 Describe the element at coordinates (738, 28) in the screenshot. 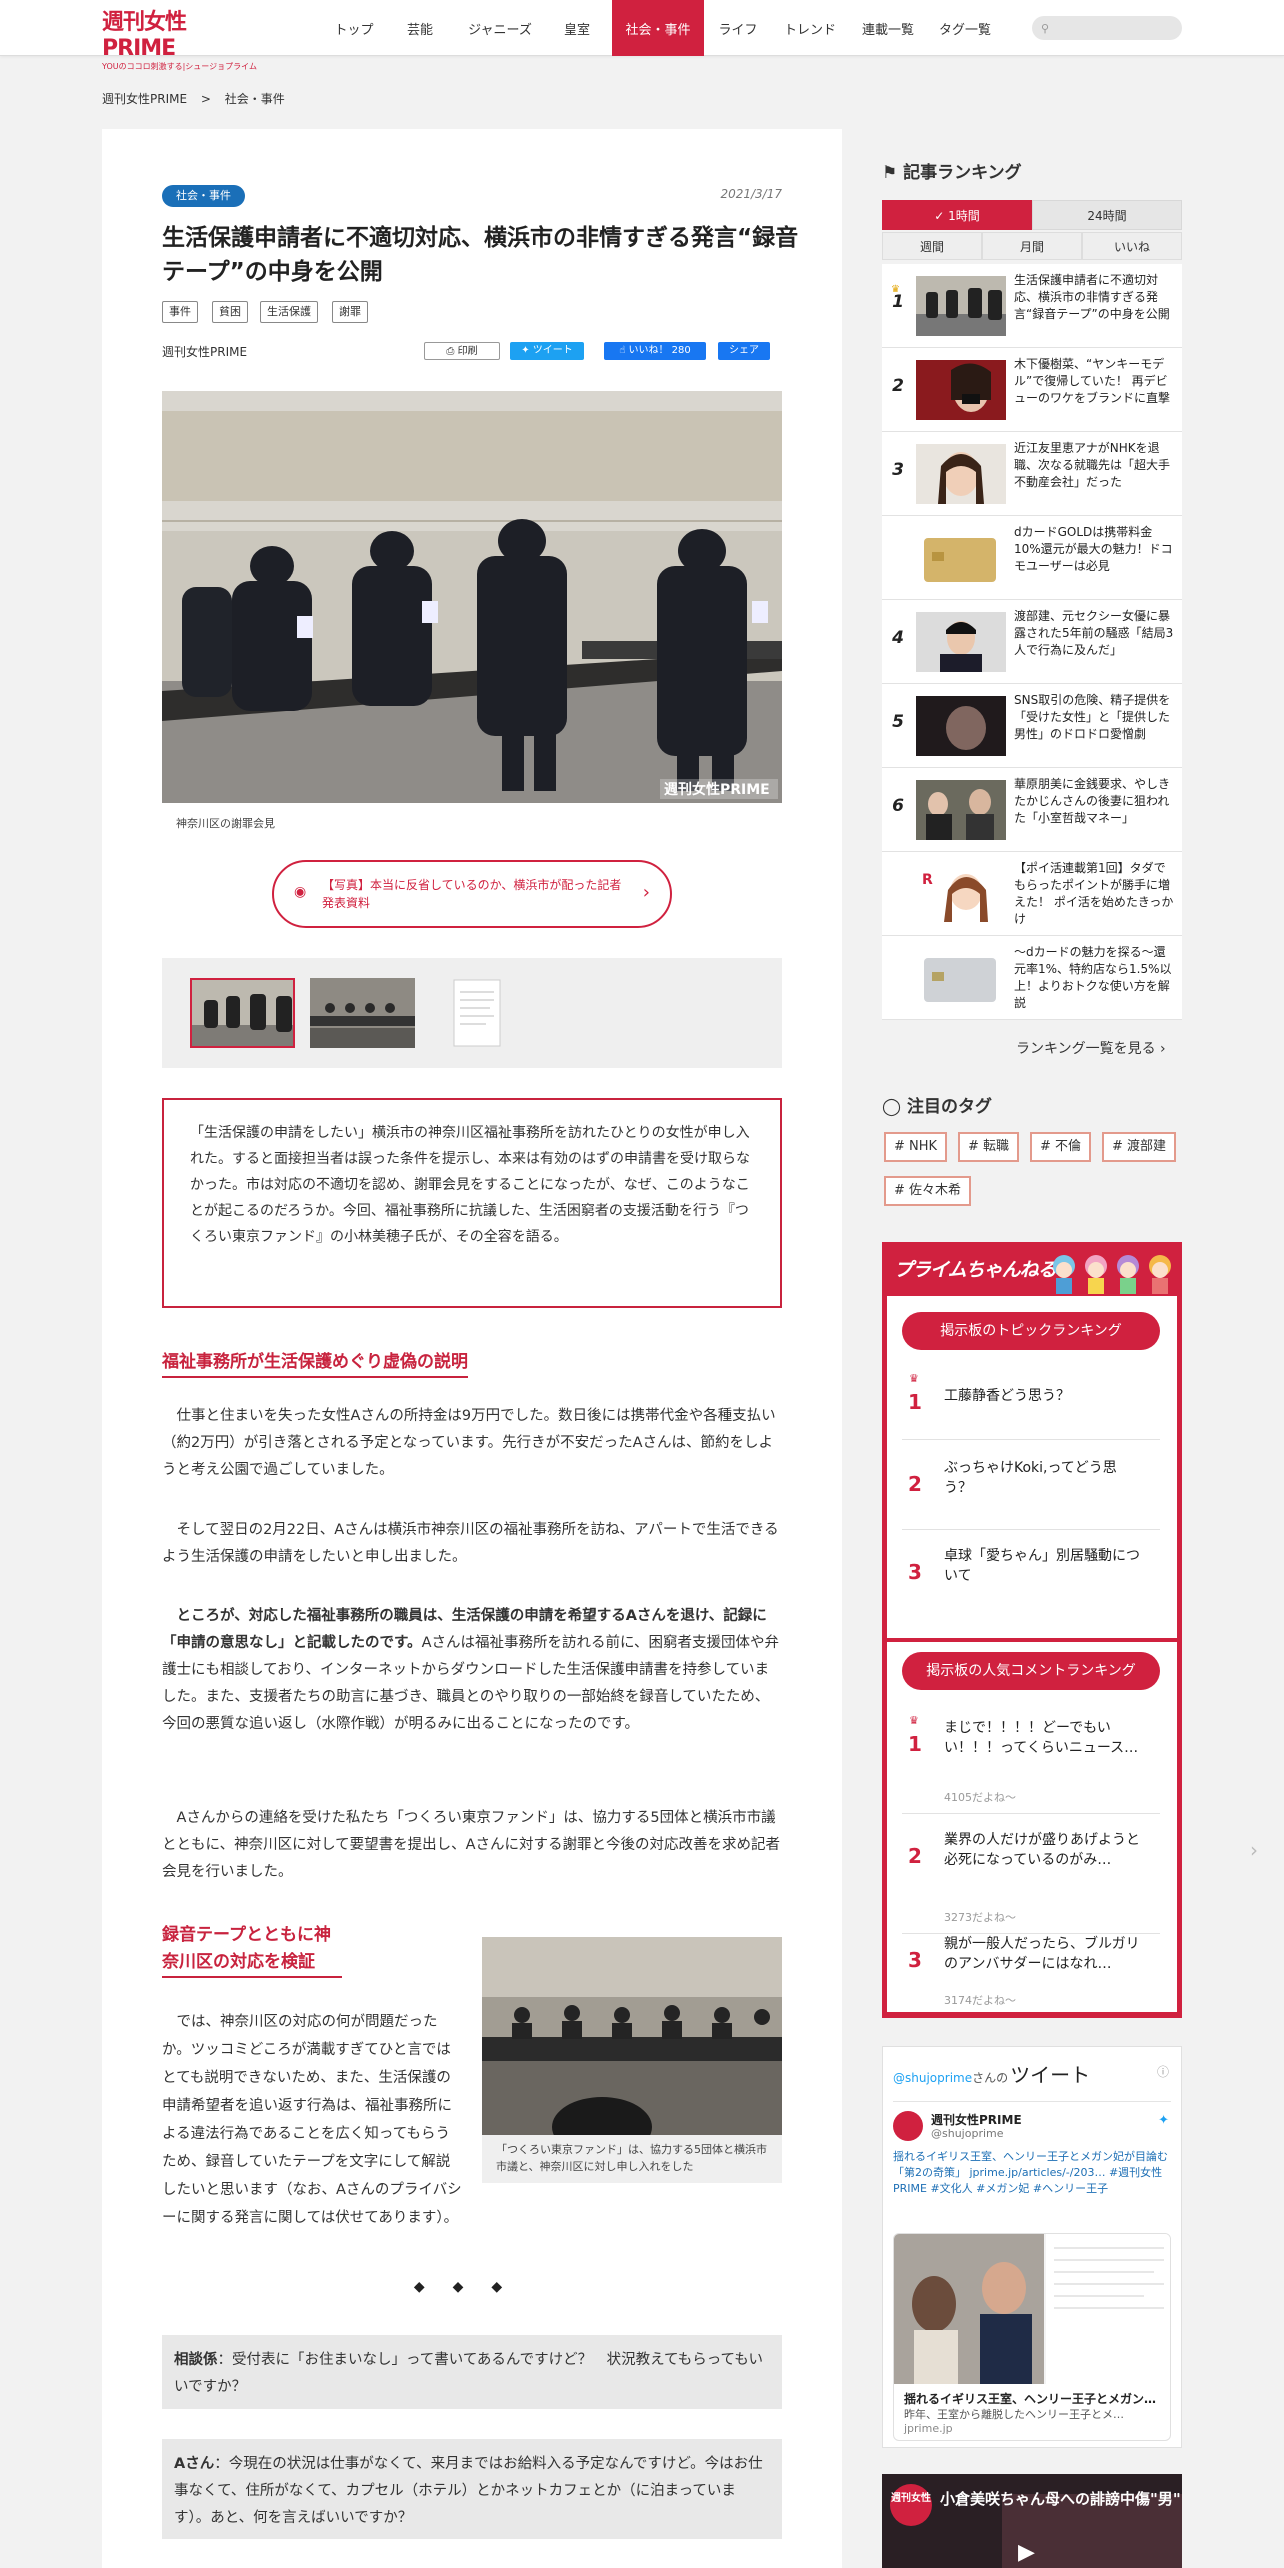

I see `nav-life: ライフ` at that location.